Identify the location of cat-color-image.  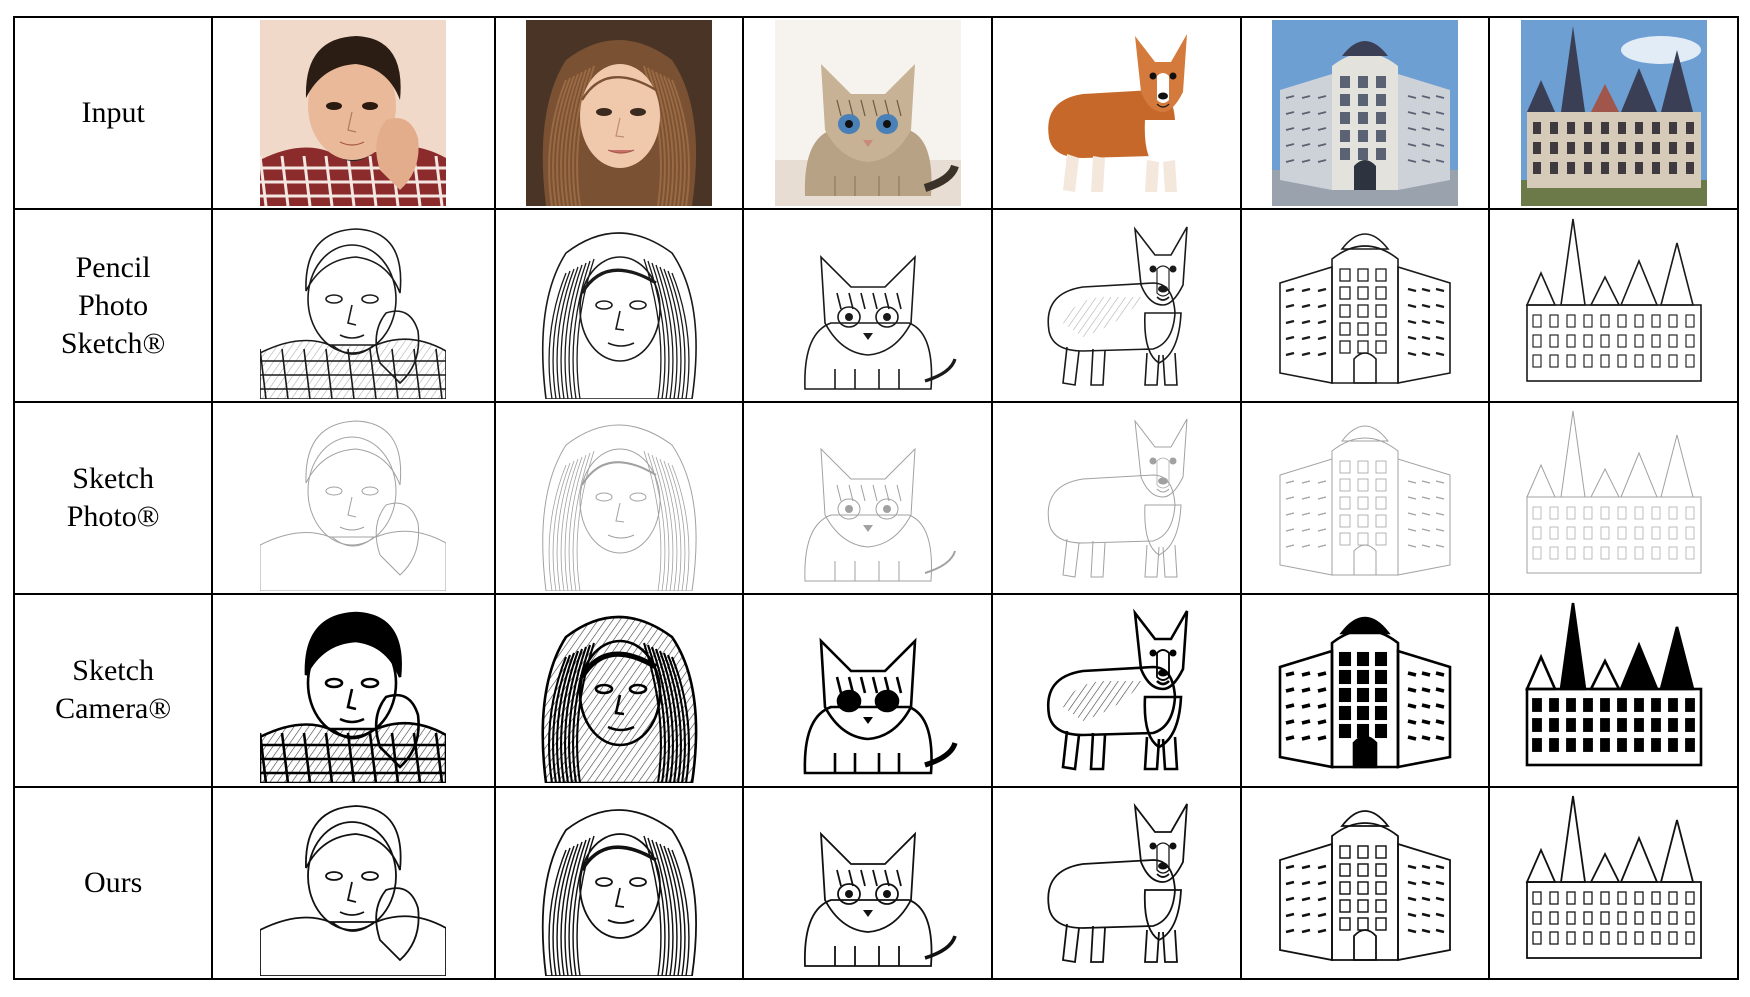
(867, 113).